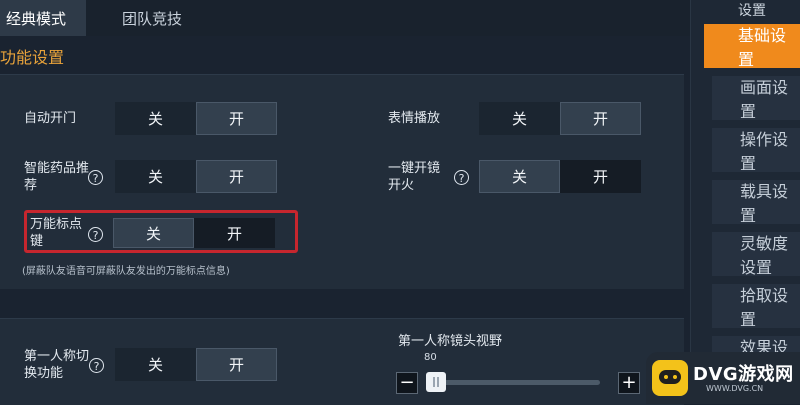 This screenshot has width=800, height=405. I want to click on auto-door-on-option: 开, so click(236, 118).